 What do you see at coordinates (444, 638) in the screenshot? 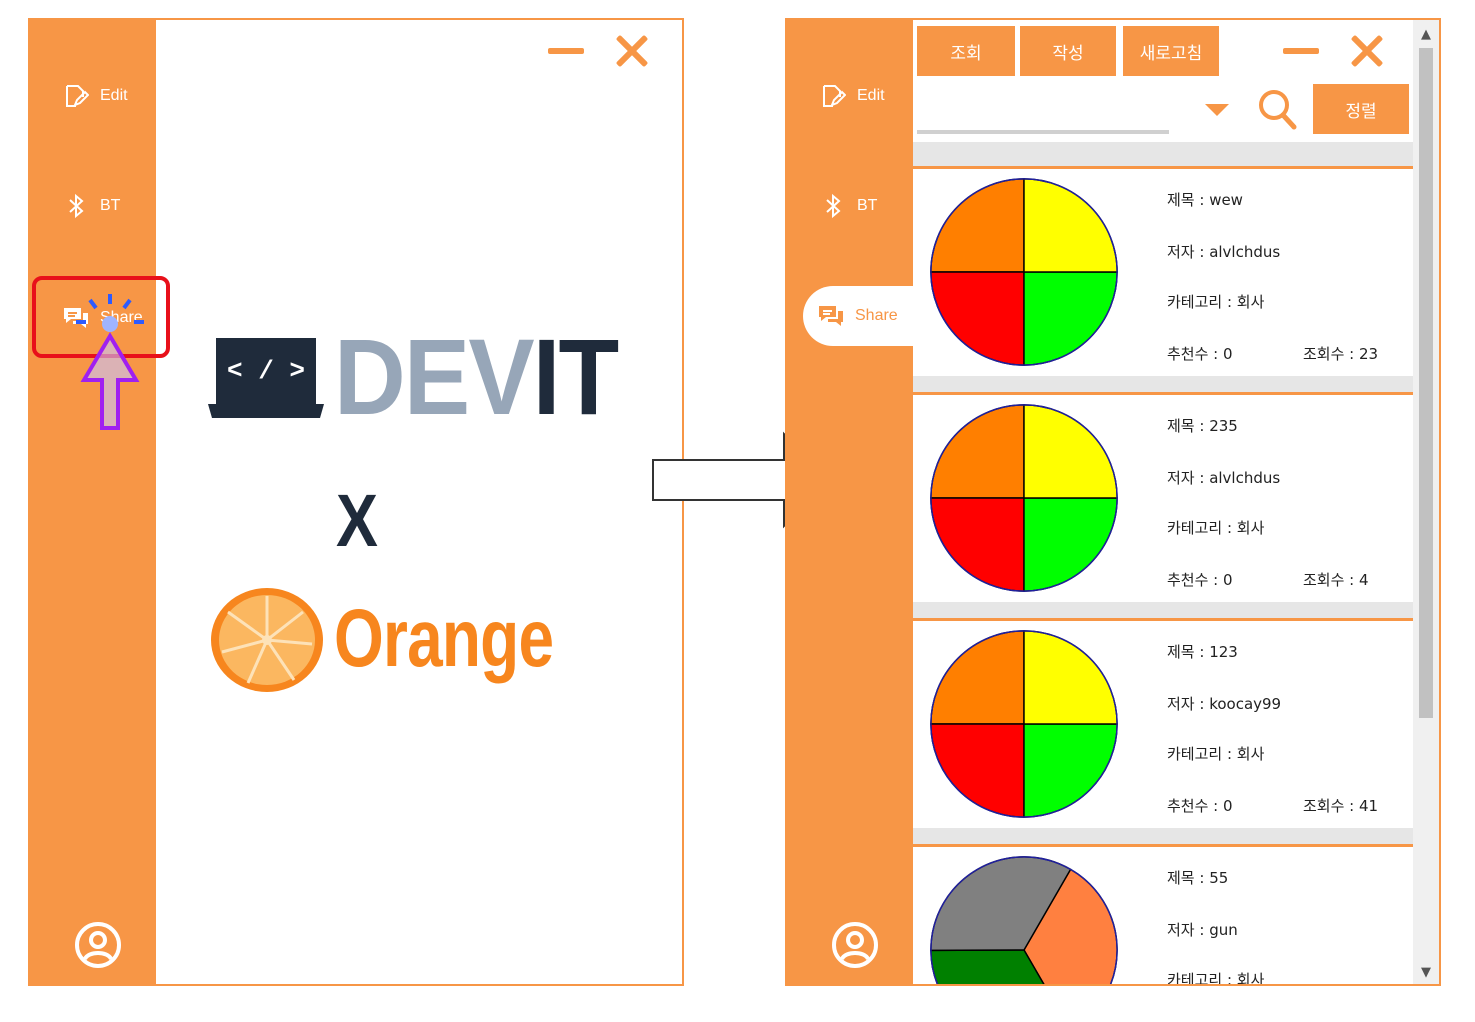
I see `orange-wordmark: Orange` at bounding box center [444, 638].